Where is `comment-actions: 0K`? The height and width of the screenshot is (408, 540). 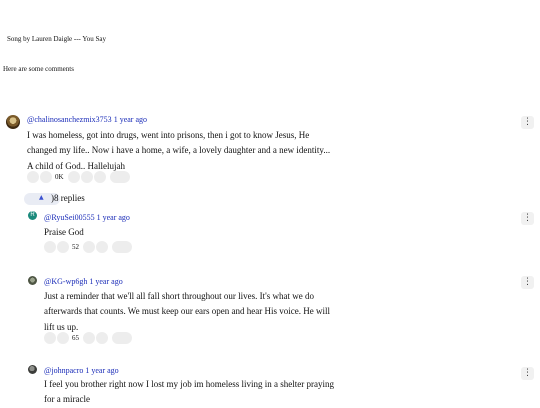
comment-actions: 0K is located at coordinates (78, 177).